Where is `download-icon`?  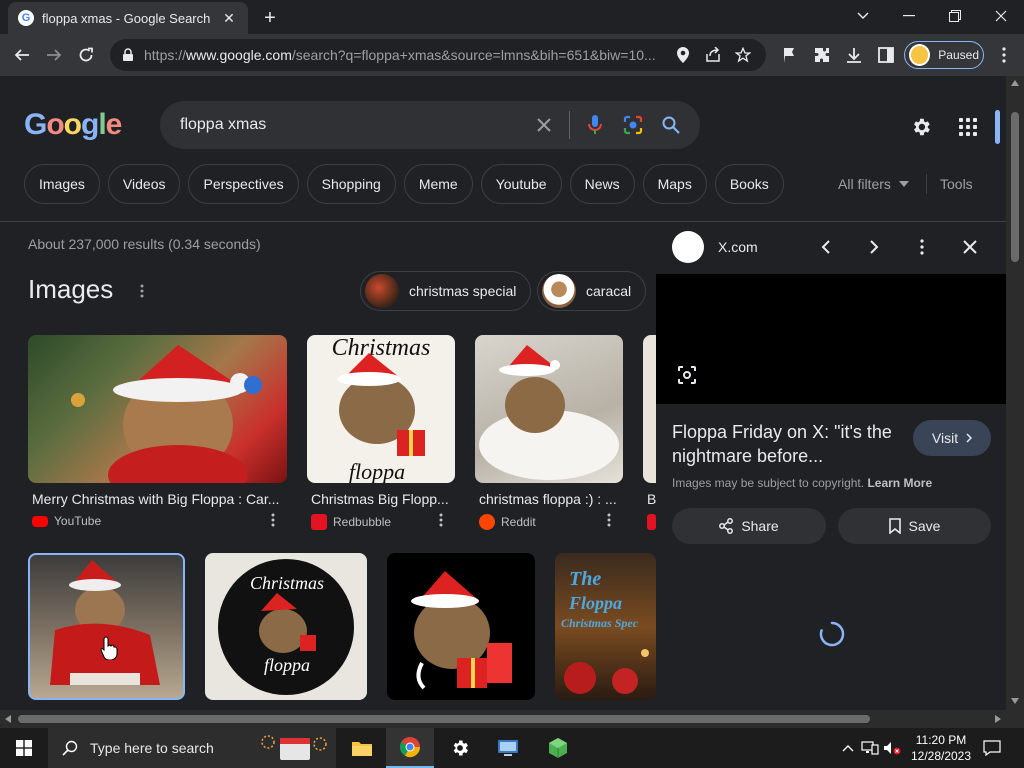
download-icon is located at coordinates (854, 55).